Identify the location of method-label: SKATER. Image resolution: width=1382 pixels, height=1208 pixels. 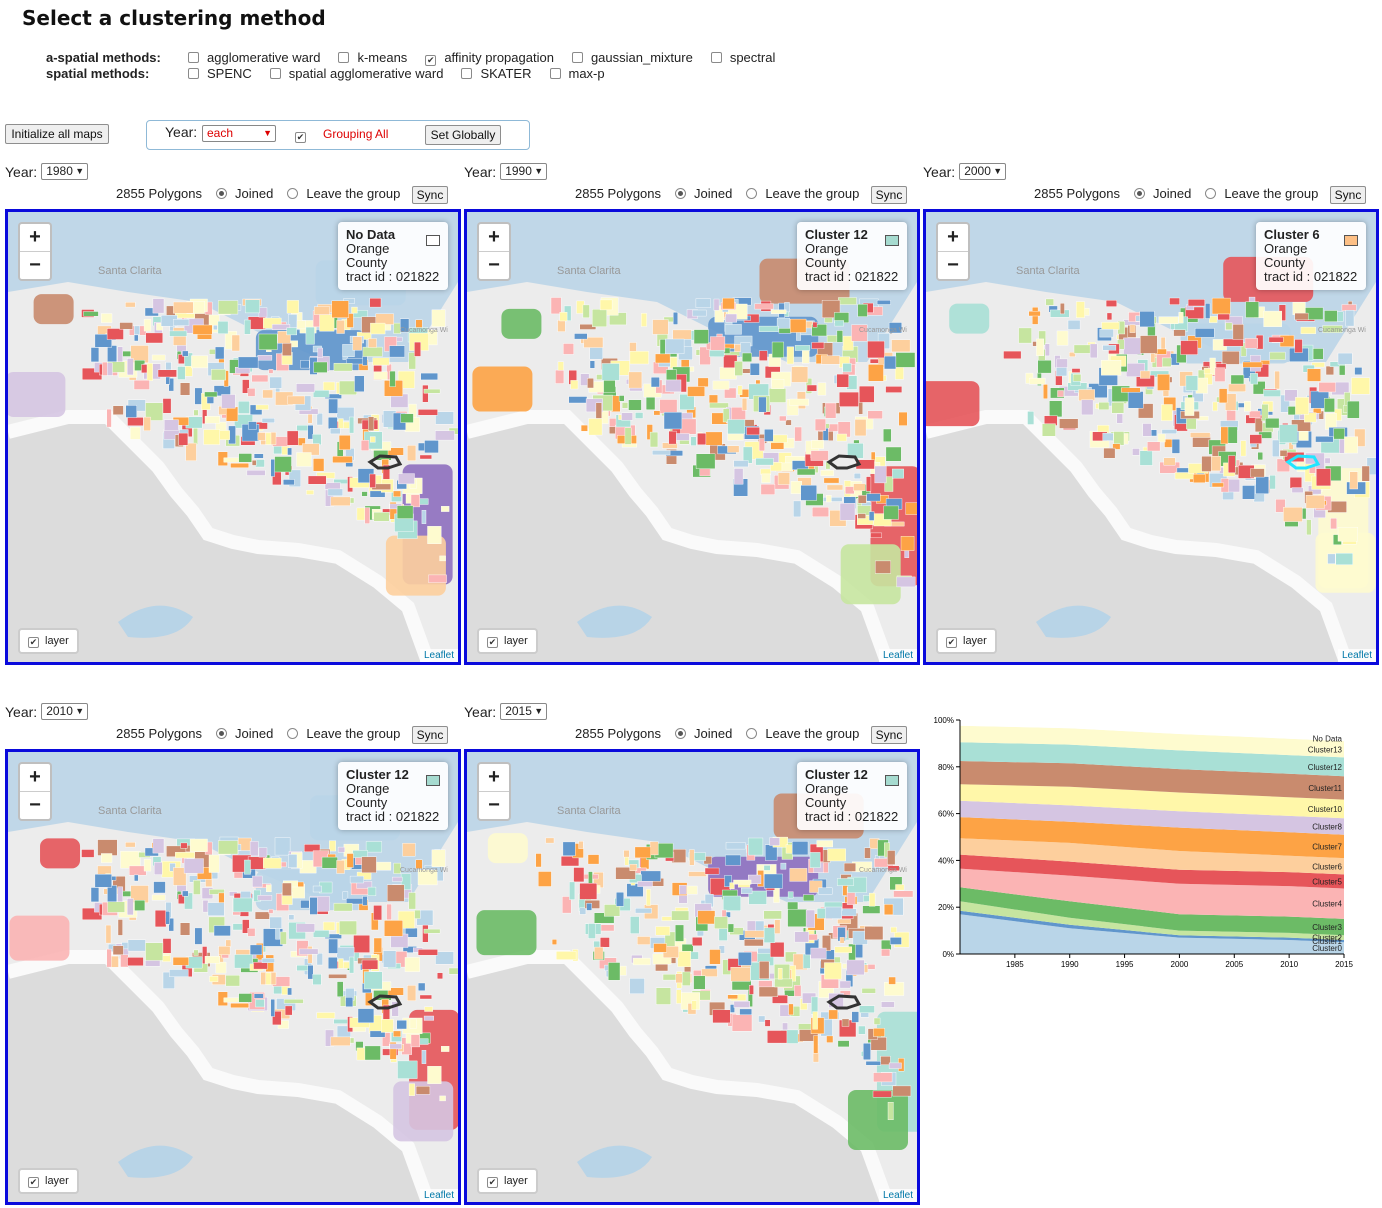
(506, 73).